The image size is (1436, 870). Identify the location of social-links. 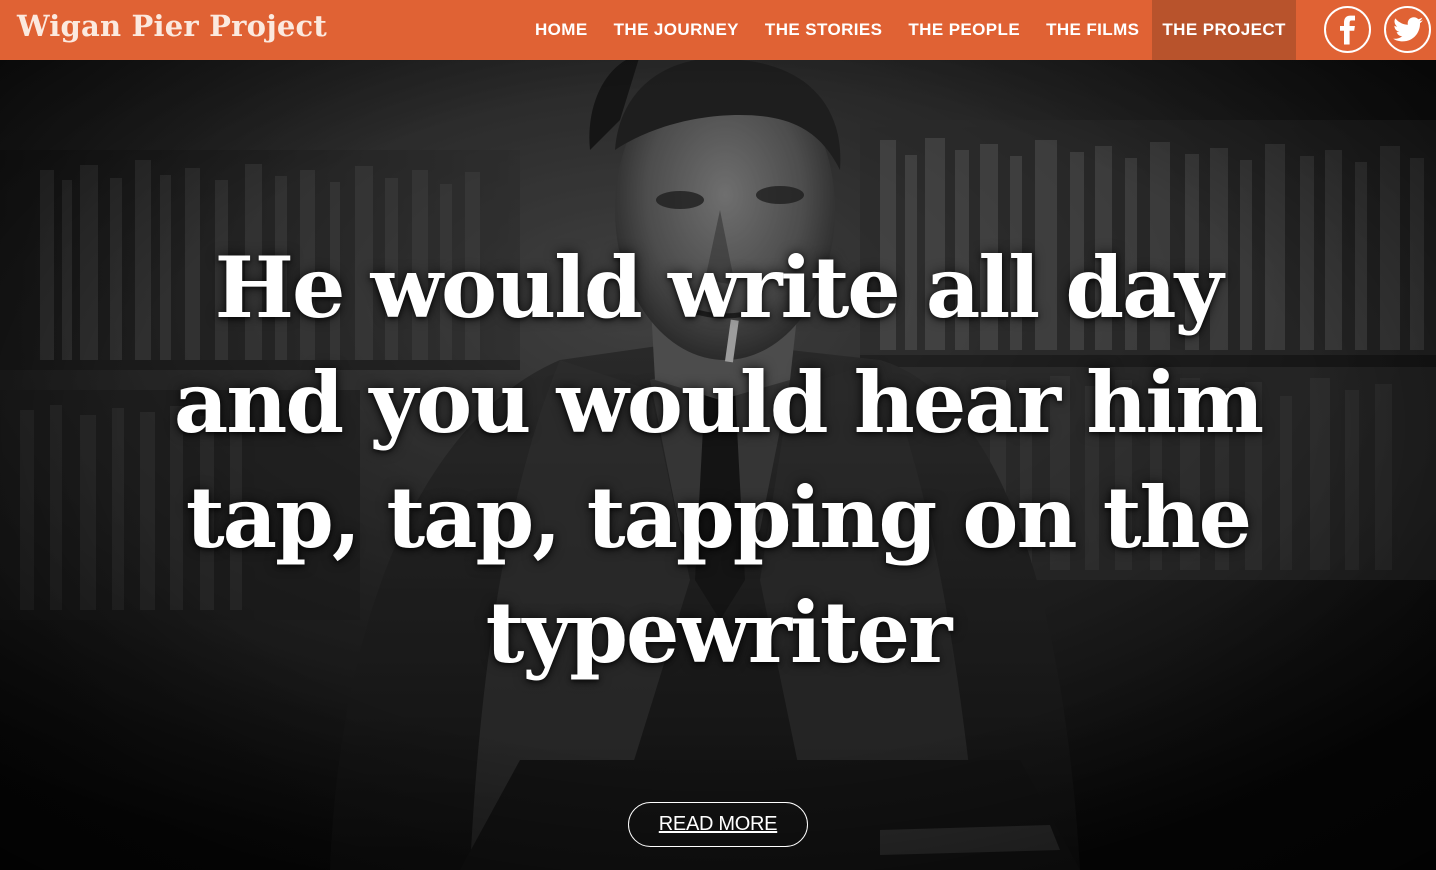
(1377, 29).